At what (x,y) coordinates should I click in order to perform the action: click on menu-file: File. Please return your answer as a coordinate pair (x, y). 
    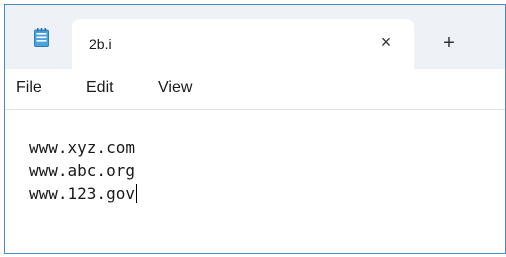
    Looking at the image, I should click on (29, 88).